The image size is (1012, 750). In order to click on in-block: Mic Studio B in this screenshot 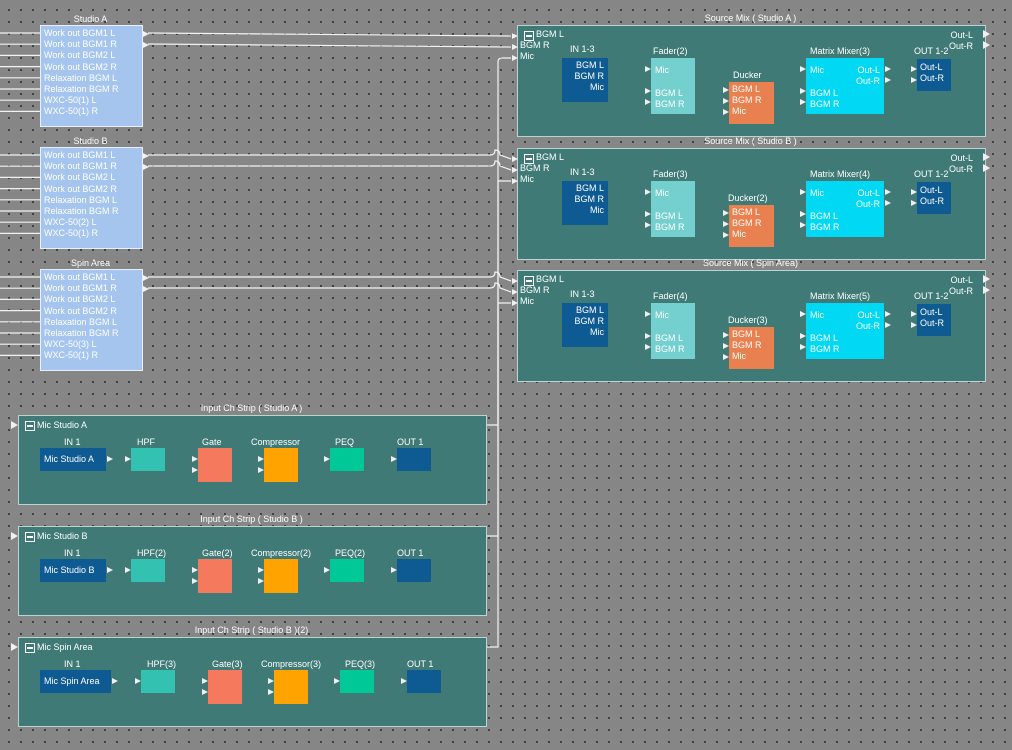, I will do `click(73, 570)`.